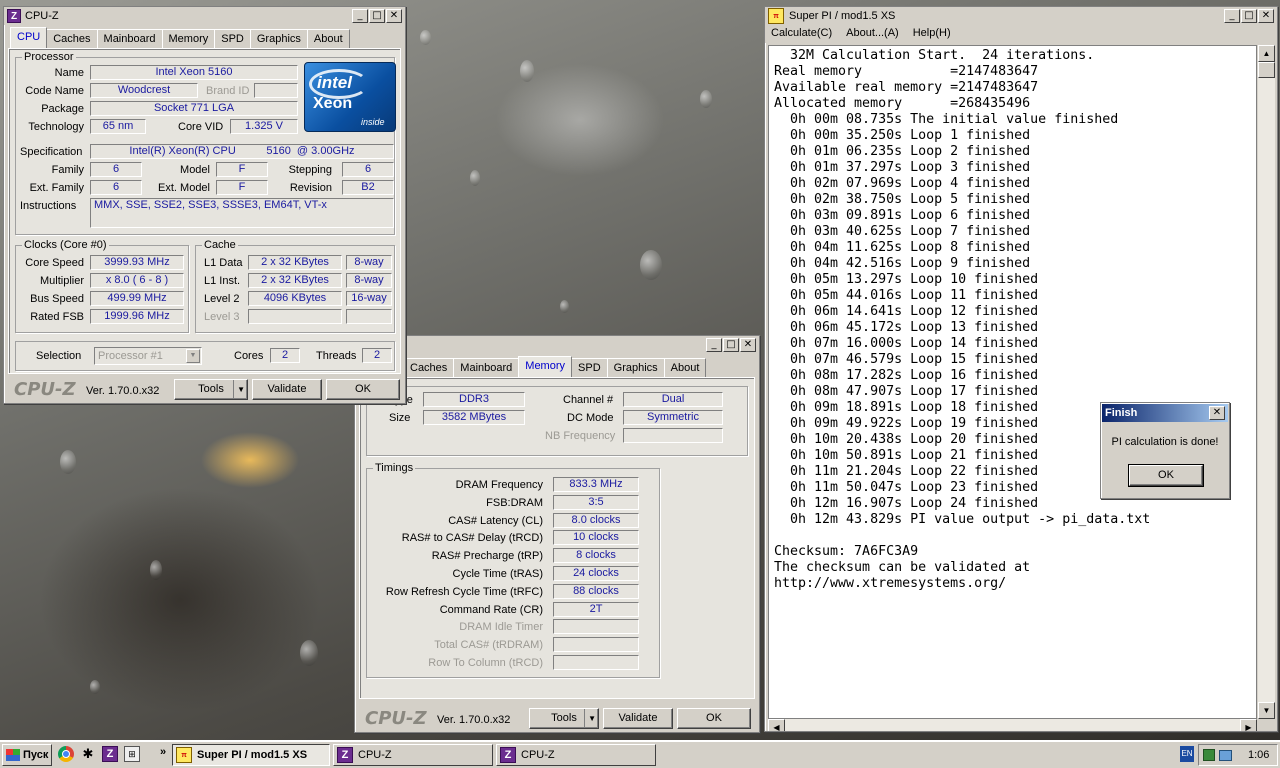 Image resolution: width=1280 pixels, height=768 pixels. I want to click on ratedfsb-label: Rated FSB, so click(57, 317).